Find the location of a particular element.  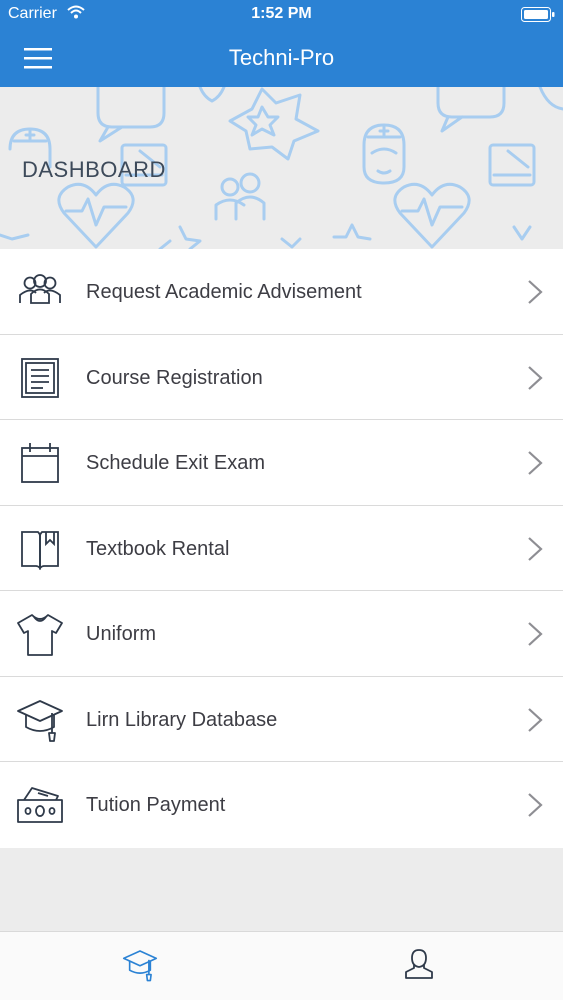

app-title: Techni-Pro is located at coordinates (281, 57).